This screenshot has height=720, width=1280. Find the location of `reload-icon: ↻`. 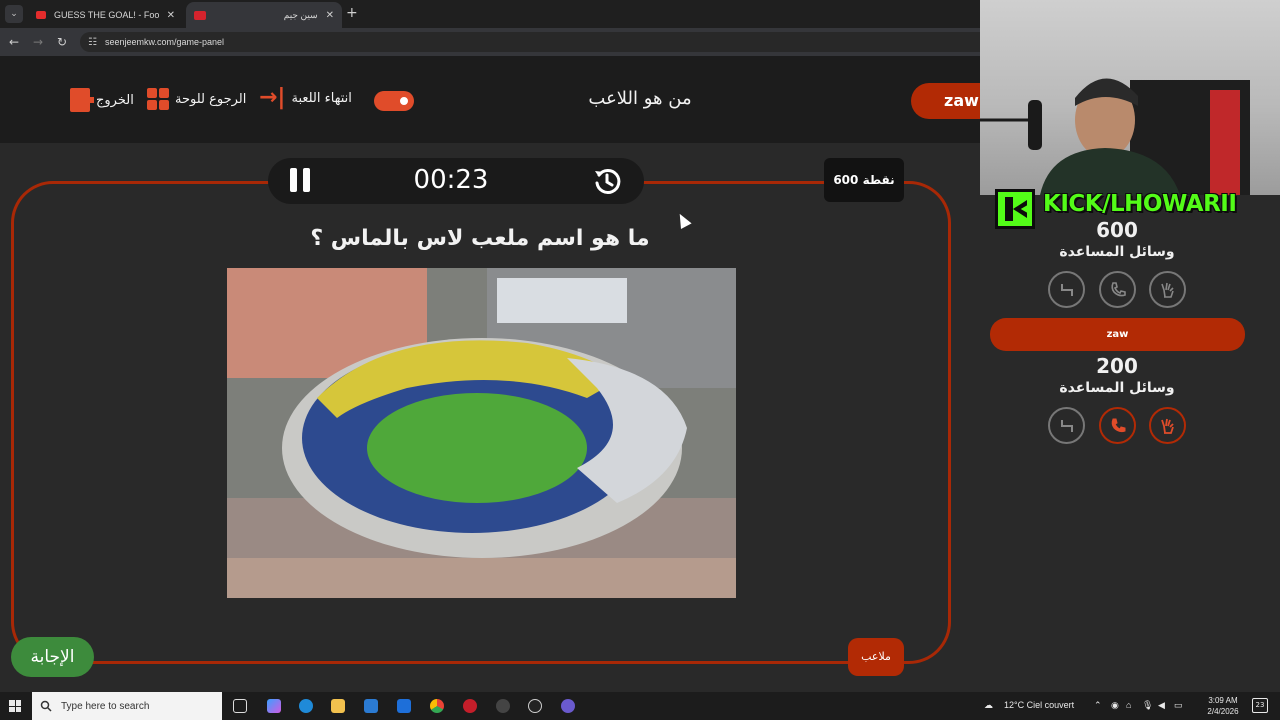

reload-icon: ↻ is located at coordinates (62, 42).